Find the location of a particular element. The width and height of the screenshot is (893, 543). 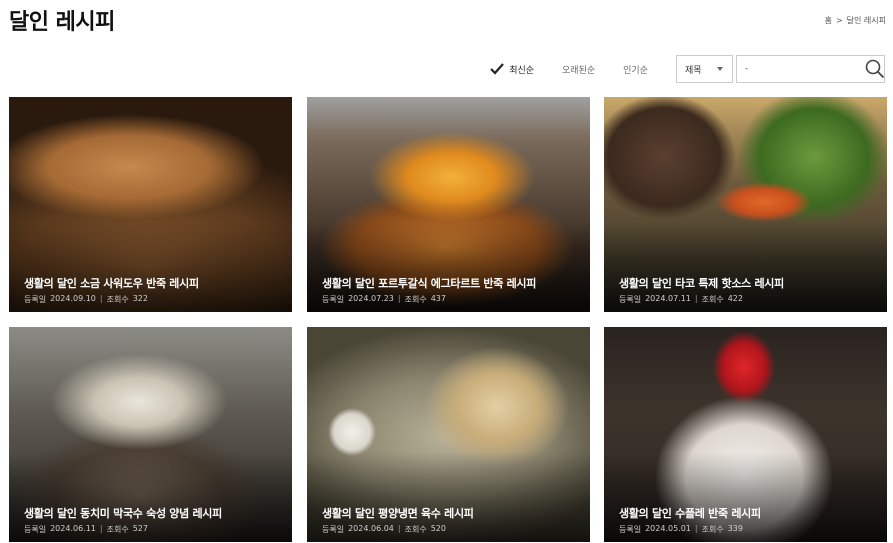

breadcrumb-home: 홈 is located at coordinates (828, 20).